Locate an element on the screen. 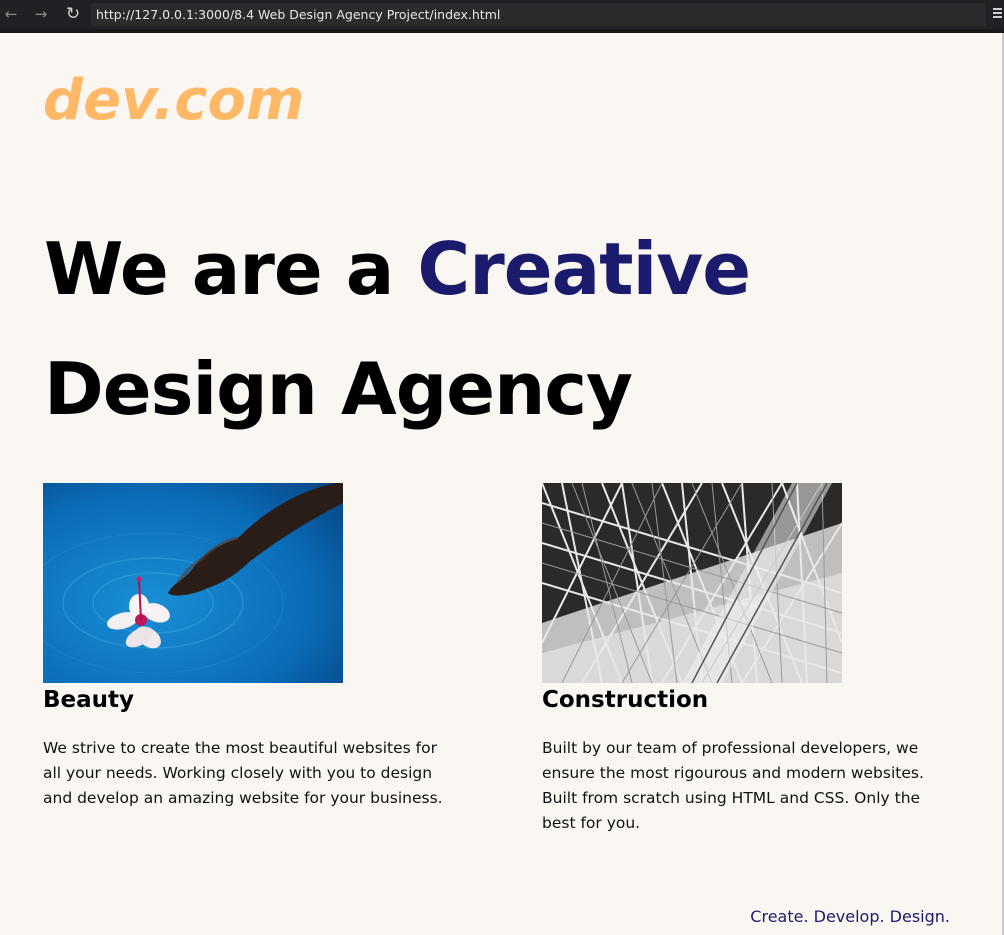 This screenshot has width=1004, height=935. menu-icon is located at coordinates (997, 13).